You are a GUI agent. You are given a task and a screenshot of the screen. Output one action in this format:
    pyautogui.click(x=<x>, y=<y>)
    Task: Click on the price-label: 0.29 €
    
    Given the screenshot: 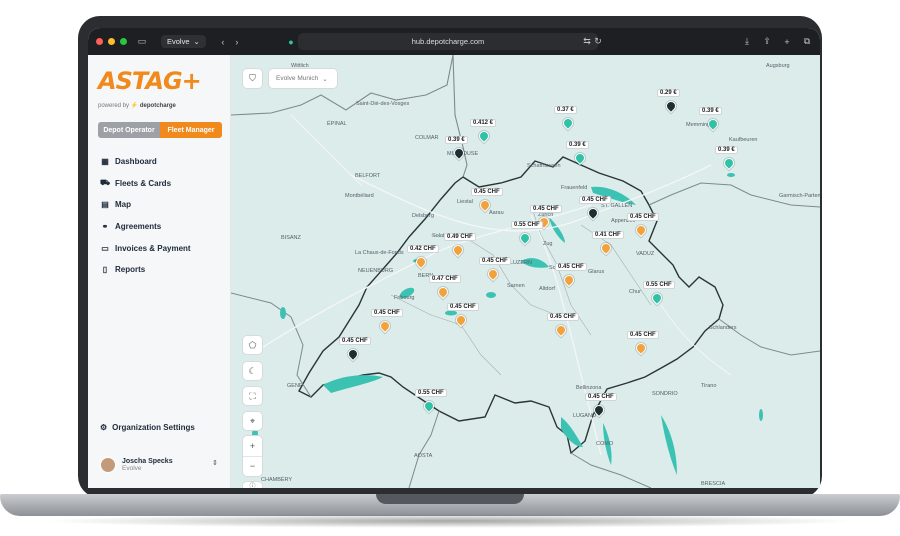 What is the action you would take?
    pyautogui.click(x=668, y=93)
    